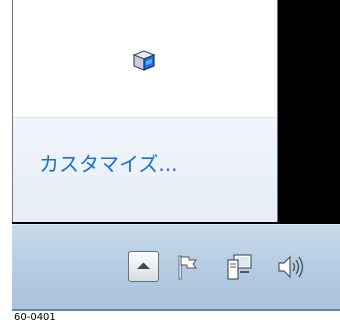 This screenshot has height=325, width=340. Describe the element at coordinates (35, 317) in the screenshot. I see `figure-caption: 60-0401` at that location.